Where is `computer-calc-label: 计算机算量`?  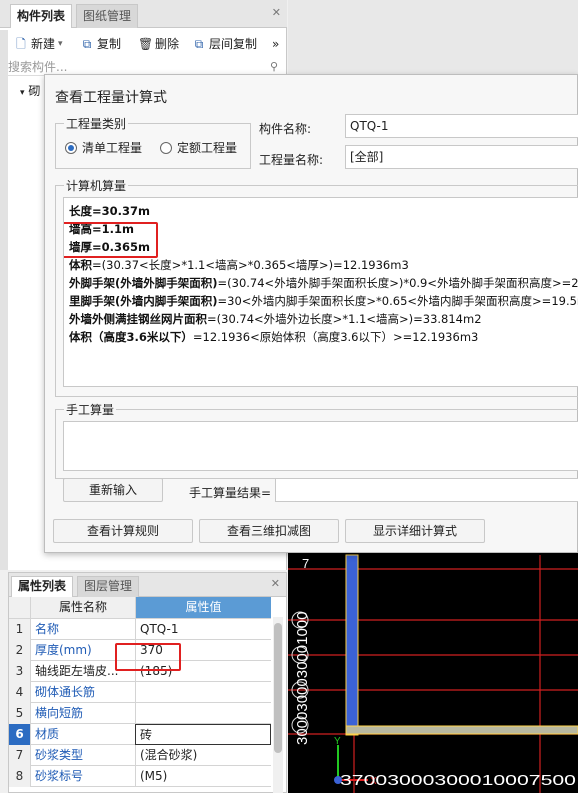 computer-calc-label: 计算机算量 is located at coordinates (96, 185).